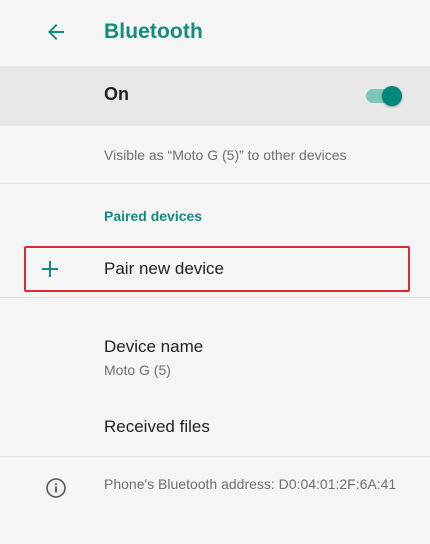 Image resolution: width=430 pixels, height=544 pixels. What do you see at coordinates (153, 31) in the screenshot?
I see `page-title: Bluetooth` at bounding box center [153, 31].